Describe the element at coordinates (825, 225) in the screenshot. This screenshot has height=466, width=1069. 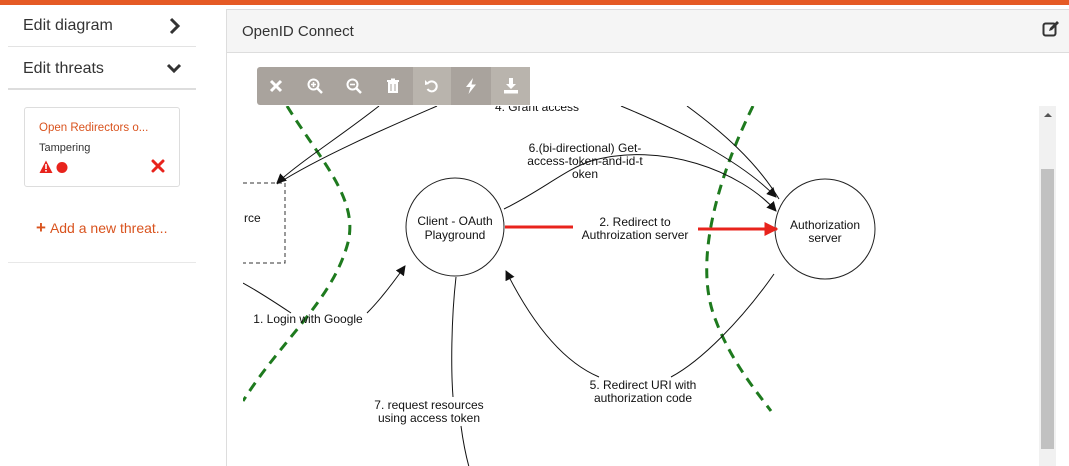
I see `auth-server-label-1: Authorization` at that location.